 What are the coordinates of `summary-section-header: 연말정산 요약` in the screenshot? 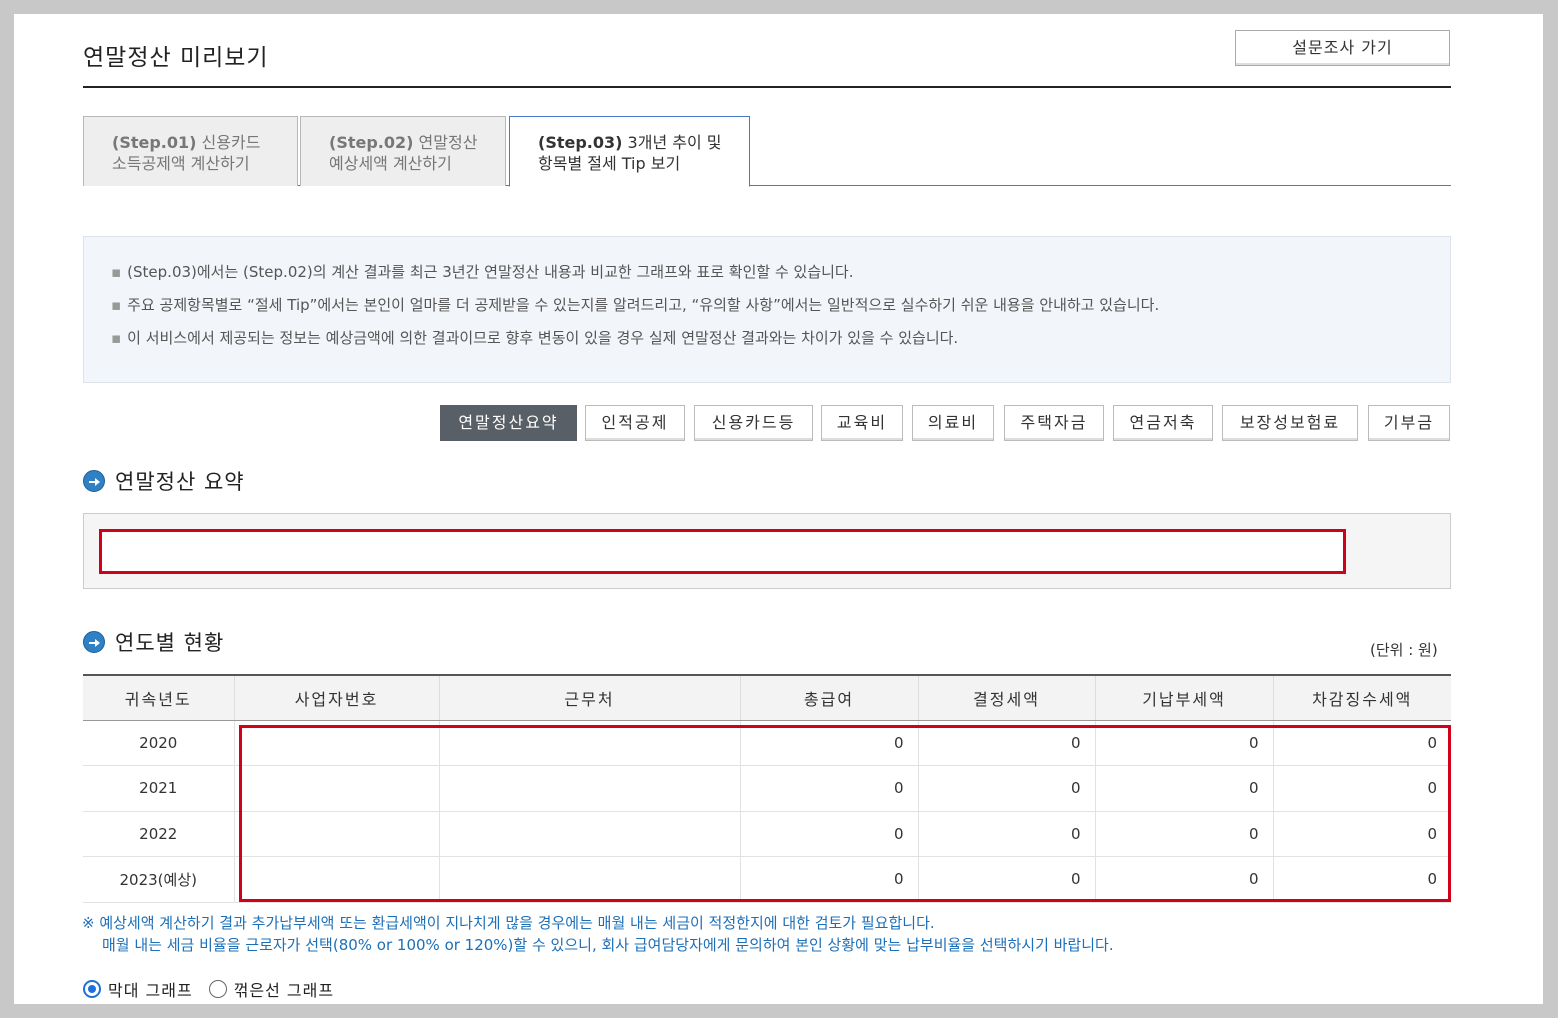 It's located at (164, 481).